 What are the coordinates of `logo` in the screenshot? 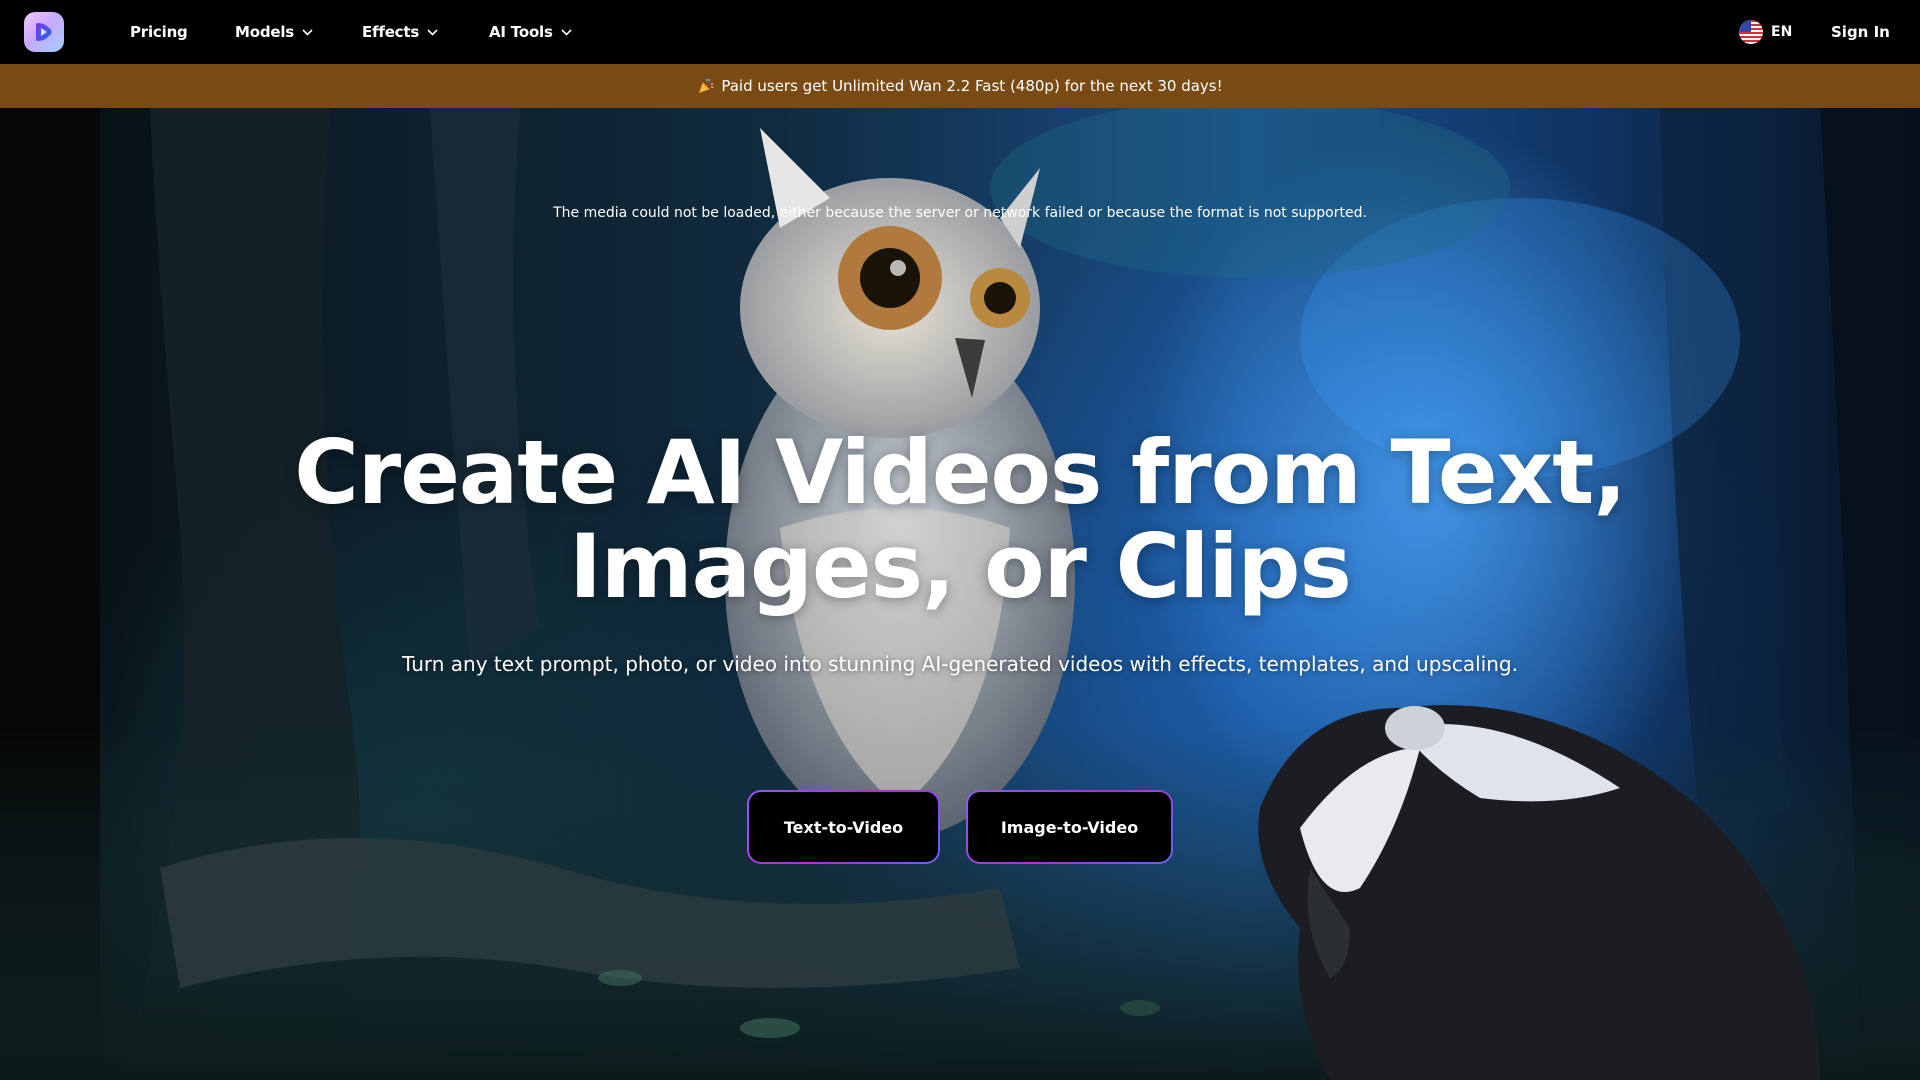 It's located at (44, 32).